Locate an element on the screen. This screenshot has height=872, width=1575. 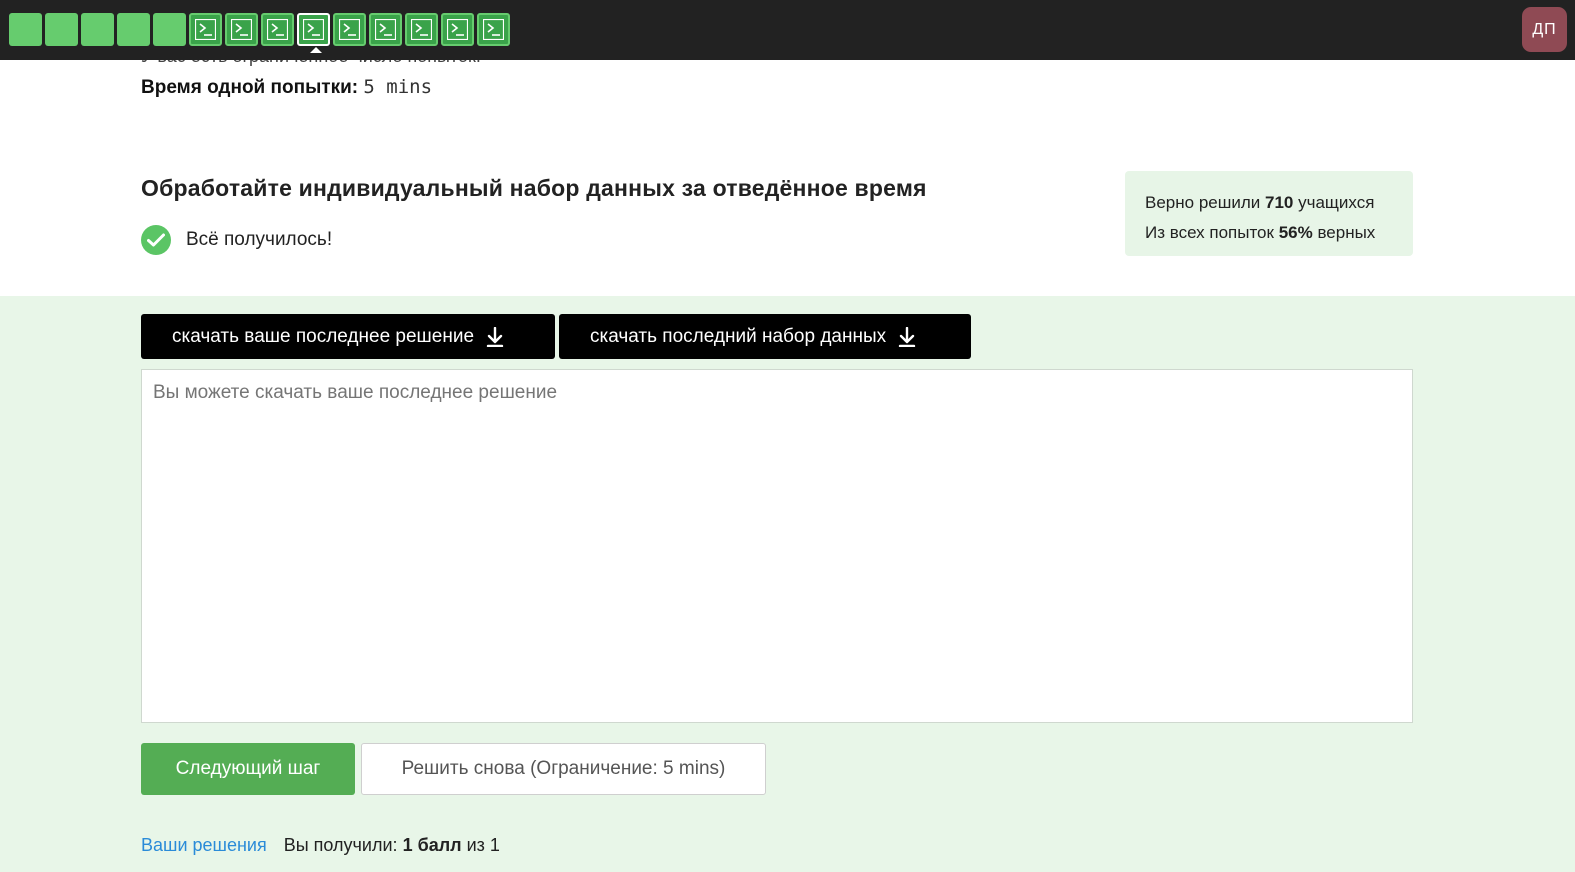
attempt-time-value: 5 mins is located at coordinates (398, 87).